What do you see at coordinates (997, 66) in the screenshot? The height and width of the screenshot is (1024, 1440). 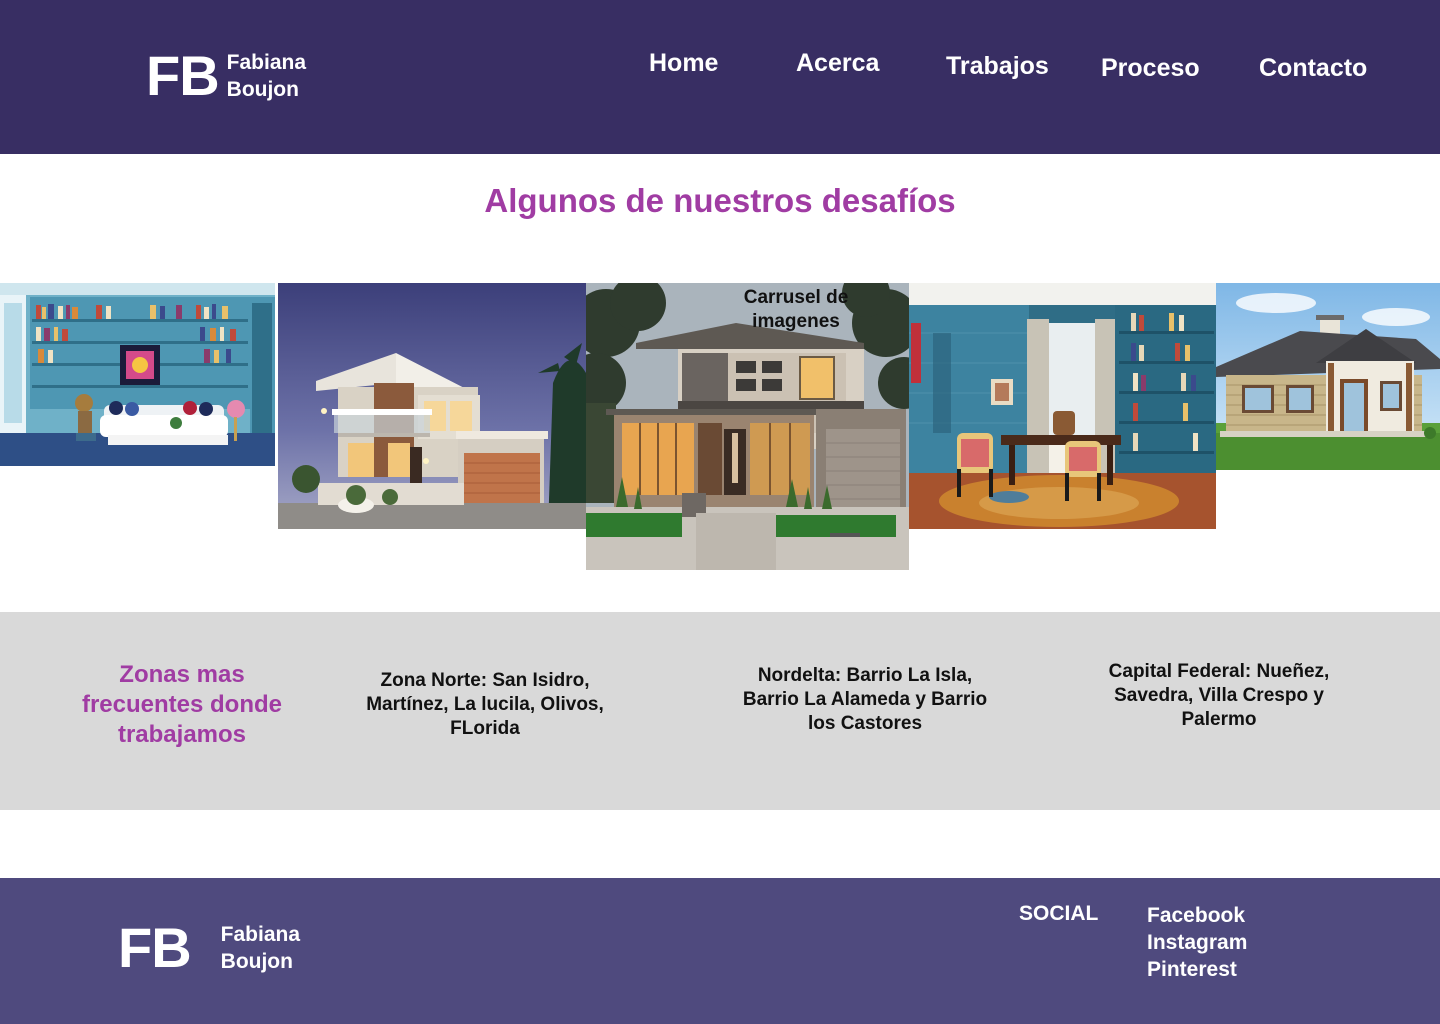 I see `nav-works: Trabajos` at bounding box center [997, 66].